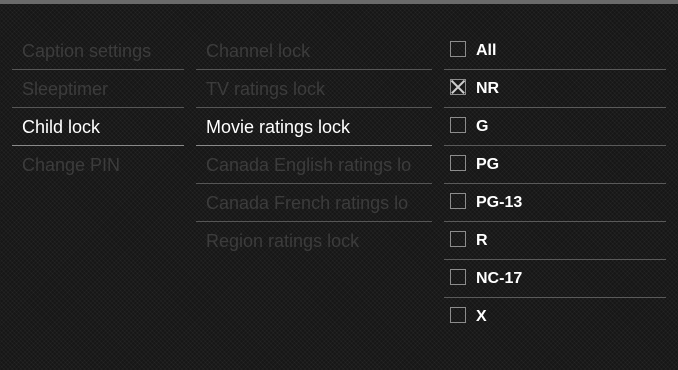  I want to click on submenu-item-canada-french-ratings-lock: Canada French ratings lo, so click(314, 203).